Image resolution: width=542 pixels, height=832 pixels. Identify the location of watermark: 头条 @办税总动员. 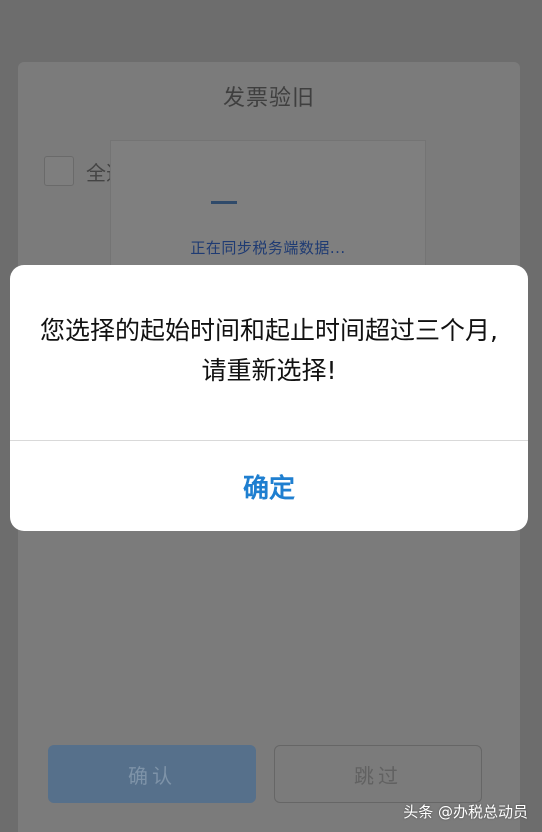
(465, 812).